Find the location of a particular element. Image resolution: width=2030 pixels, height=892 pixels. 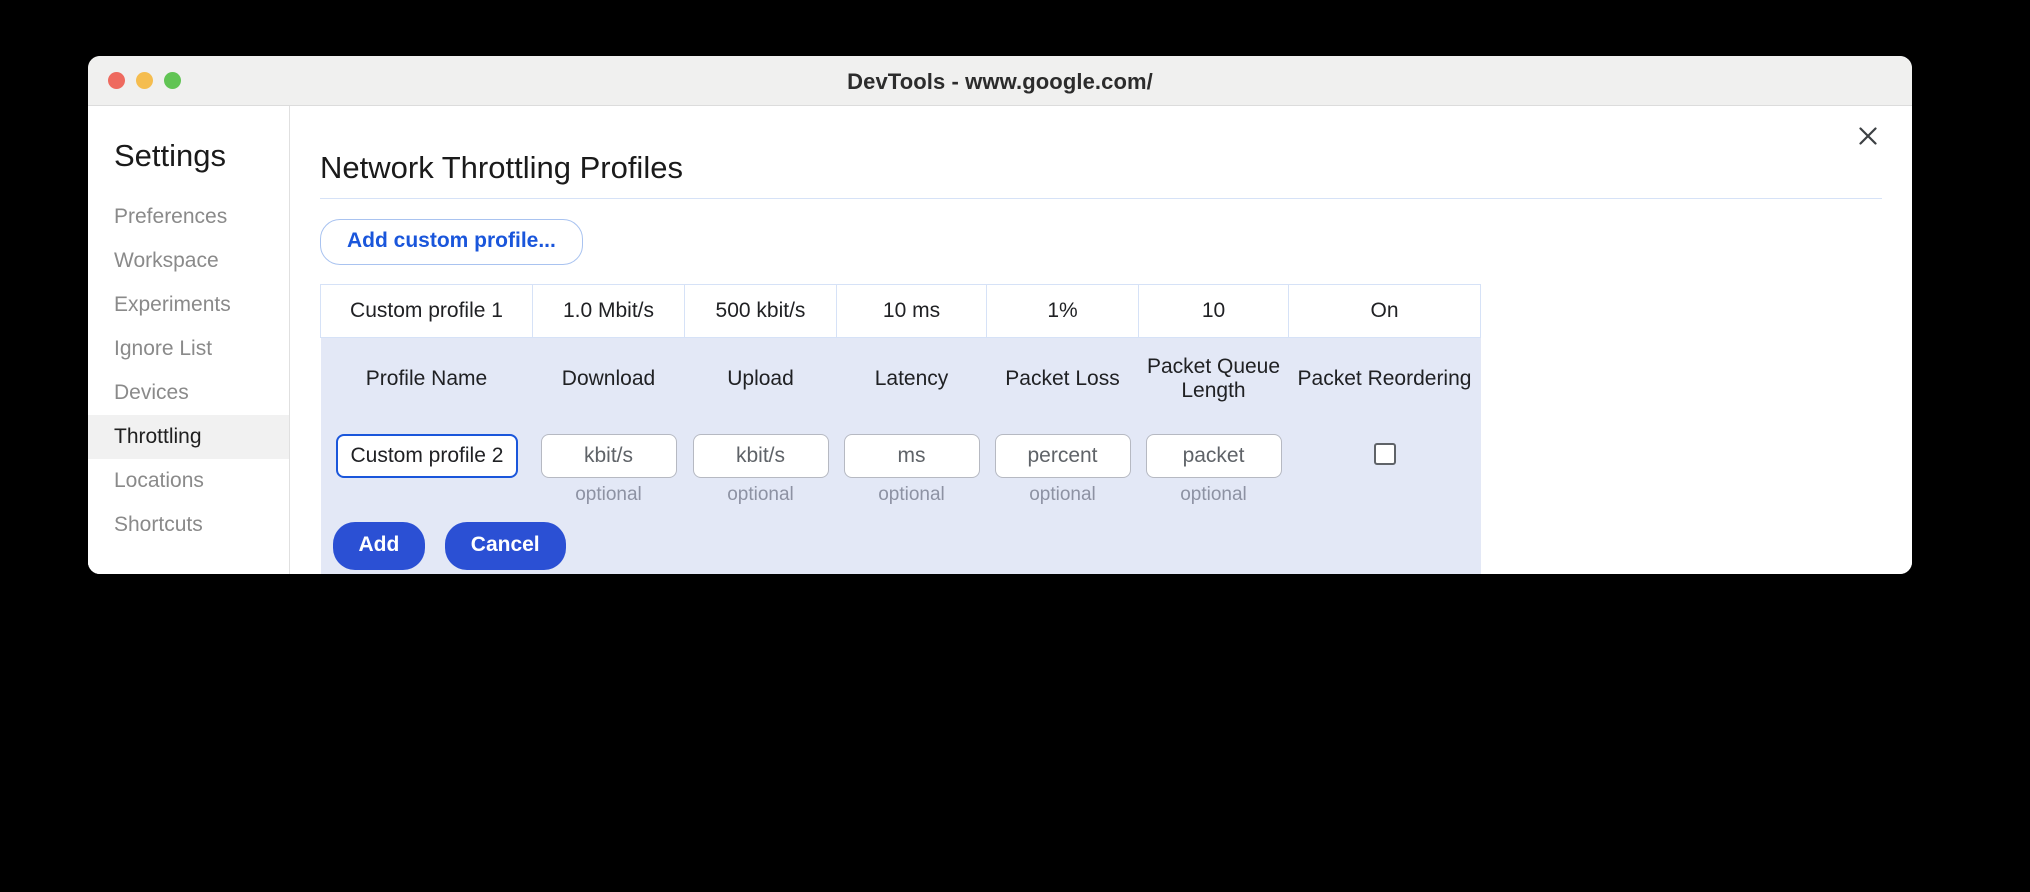

cell-input-upload is located at coordinates (760, 449).